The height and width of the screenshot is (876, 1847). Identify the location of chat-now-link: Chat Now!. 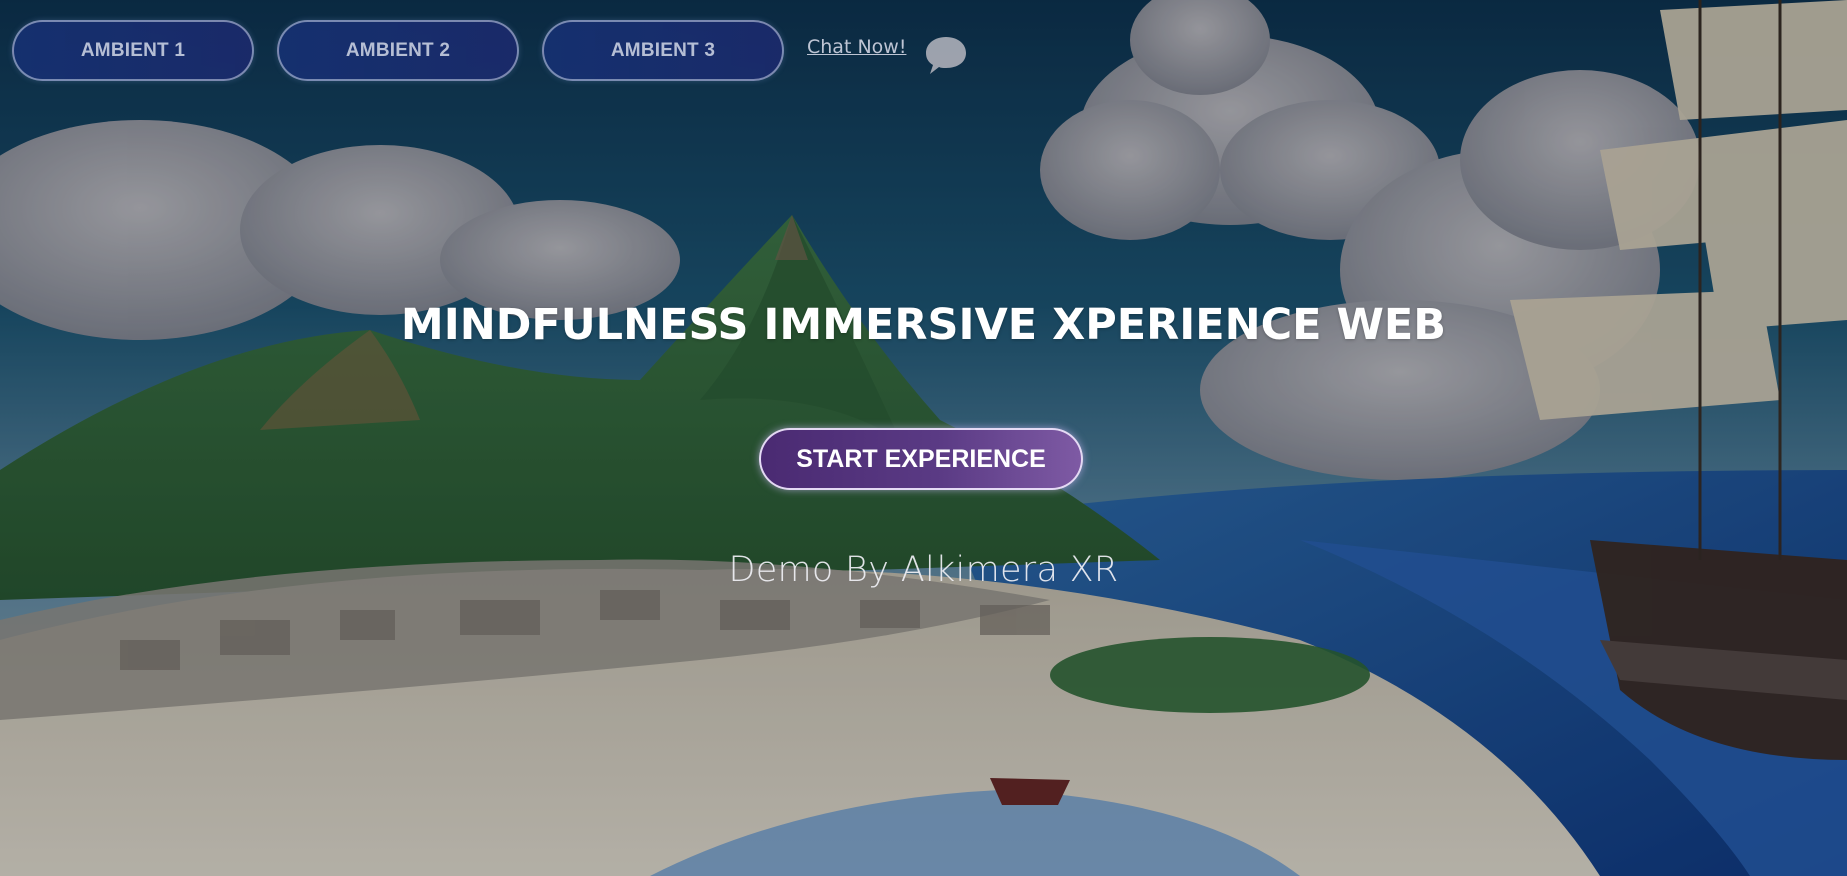
(856, 47).